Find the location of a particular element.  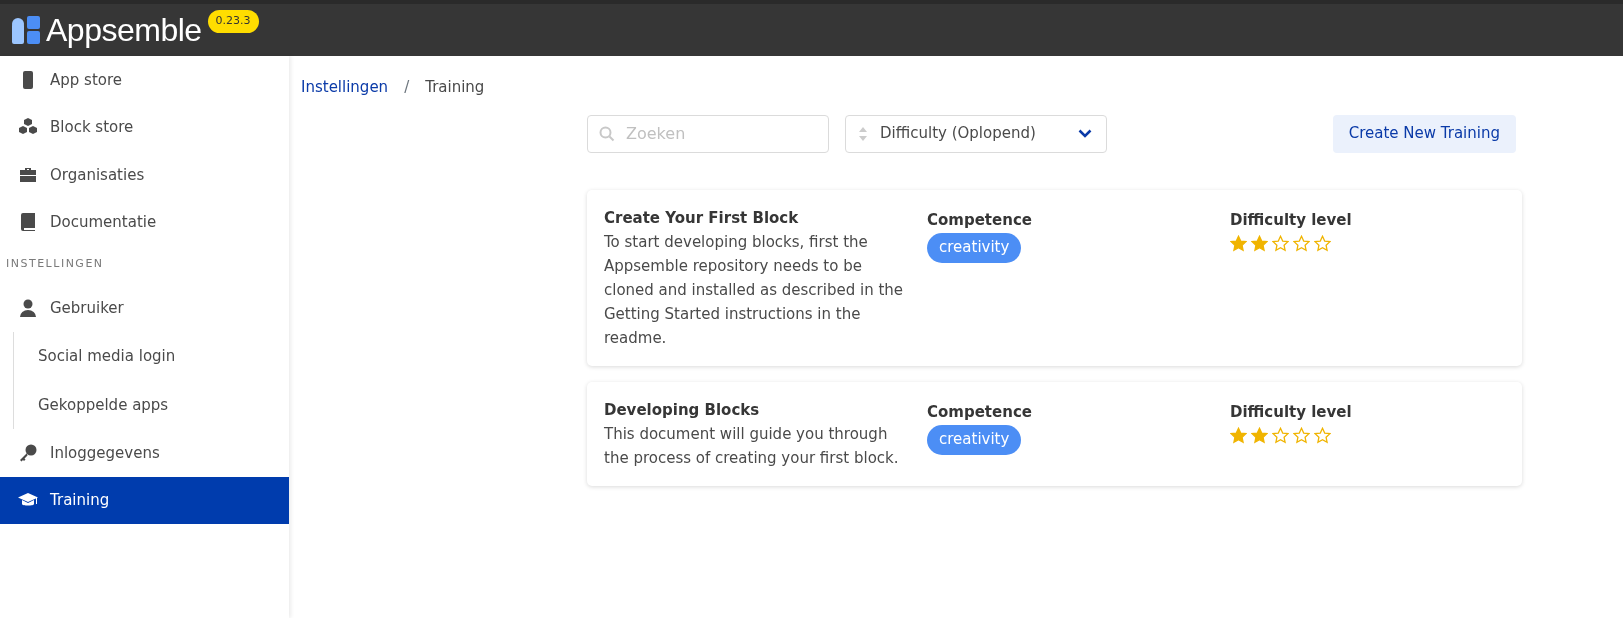

user-icon is located at coordinates (28, 308).